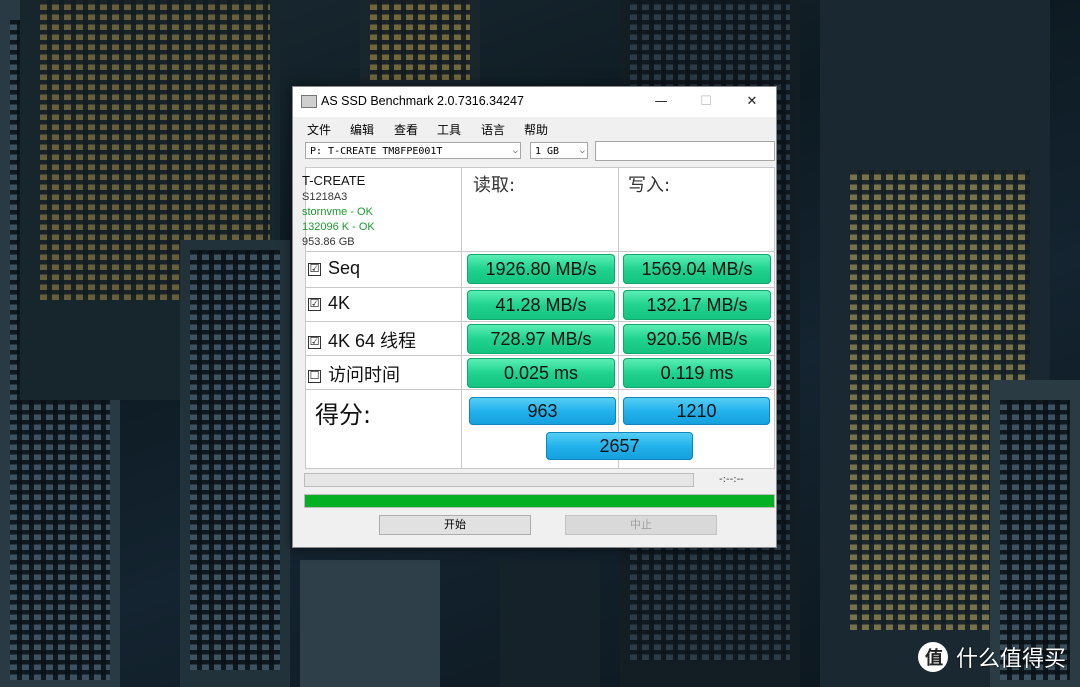 The height and width of the screenshot is (687, 1080). What do you see at coordinates (547, 151) in the screenshot?
I see `test-size-value: 1 GB` at bounding box center [547, 151].